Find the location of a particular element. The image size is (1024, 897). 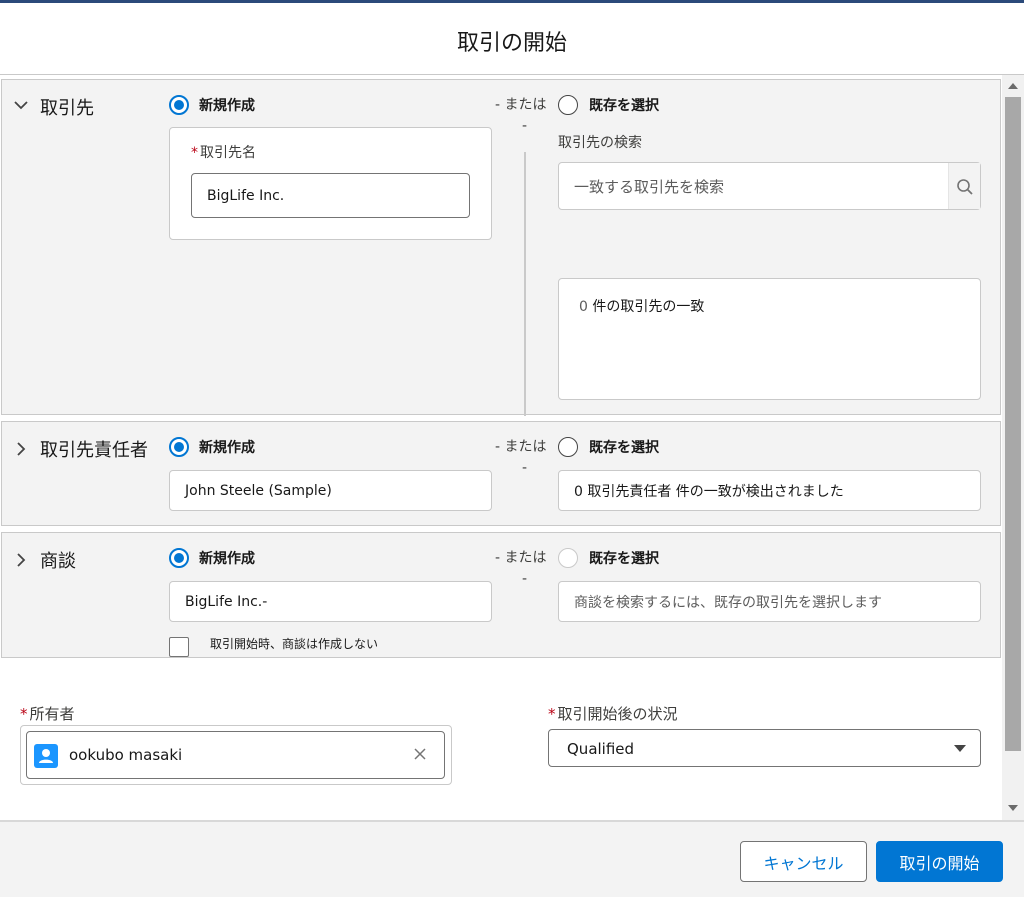

dialog-header: 取引の開始 is located at coordinates (512, 39).